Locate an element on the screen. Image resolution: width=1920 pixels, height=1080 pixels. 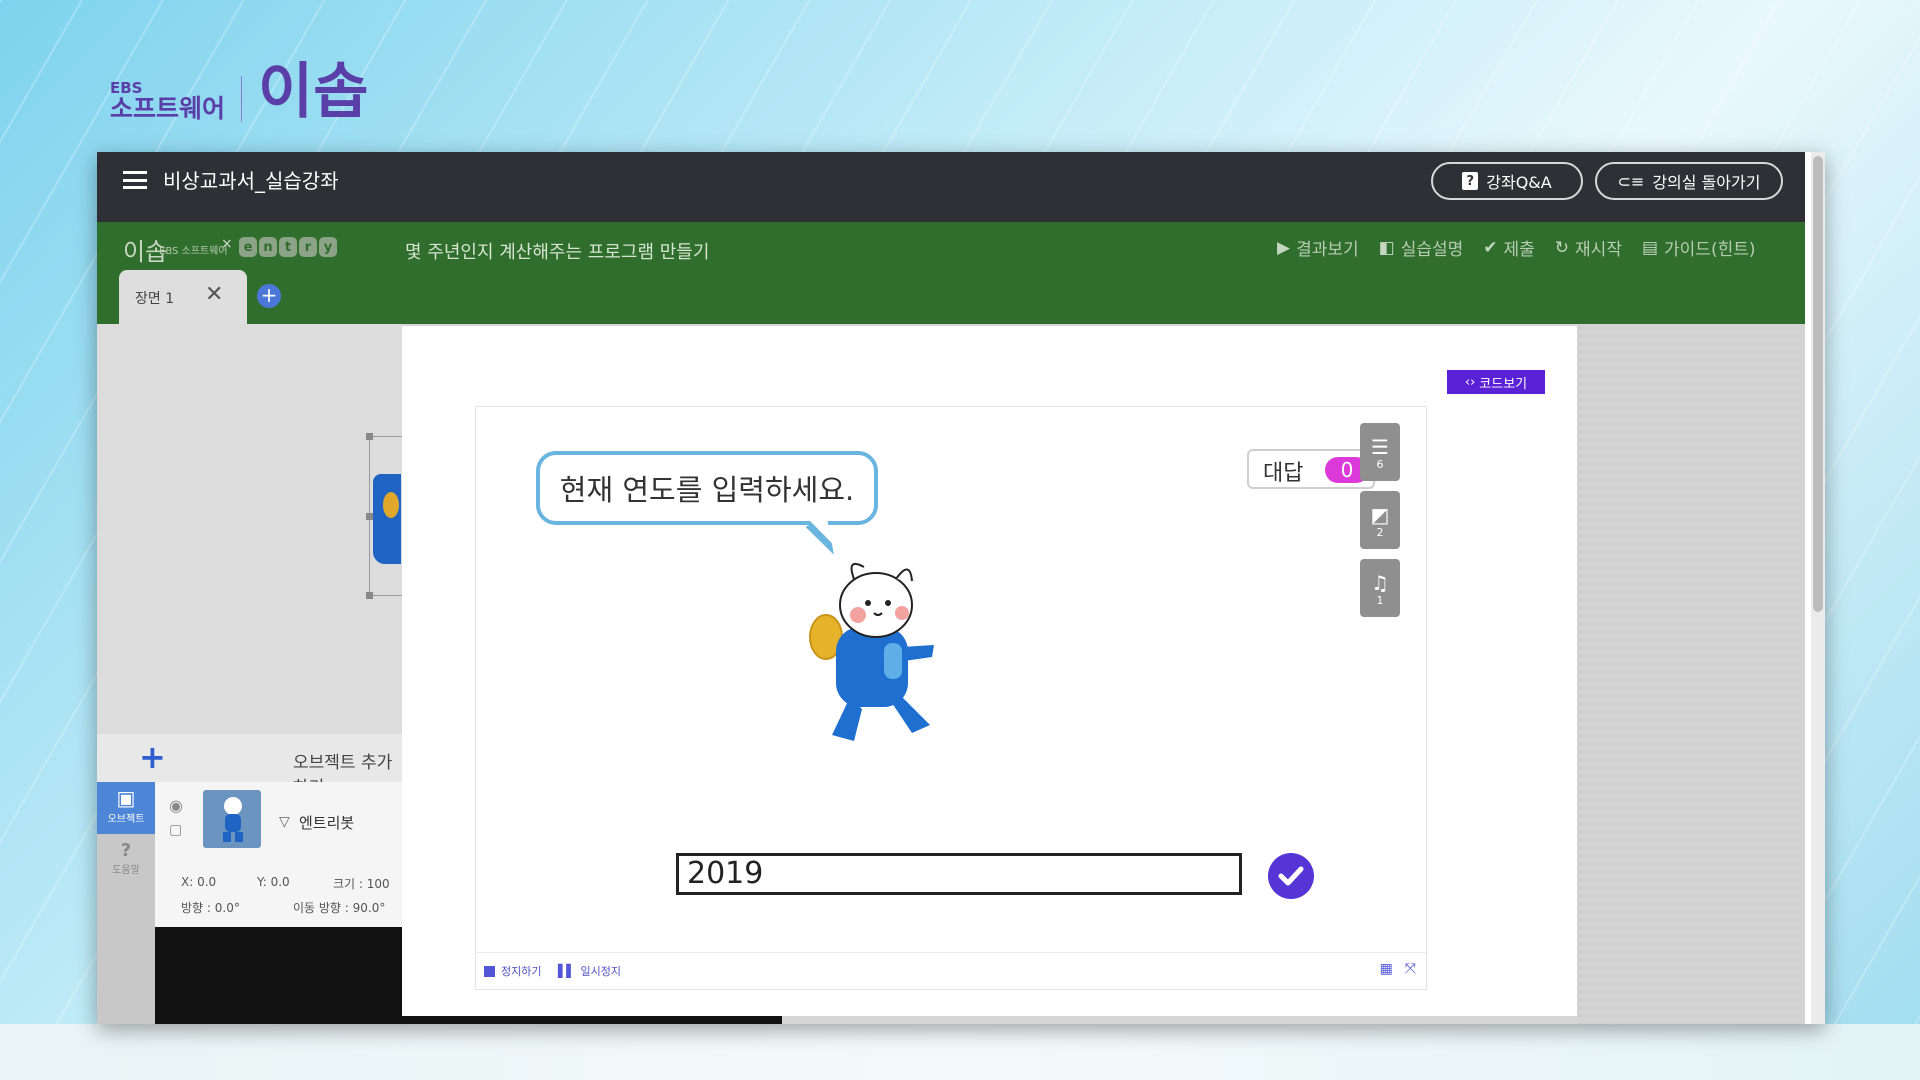
view-code-button: ‹› 코드보기 is located at coordinates (1496, 382).